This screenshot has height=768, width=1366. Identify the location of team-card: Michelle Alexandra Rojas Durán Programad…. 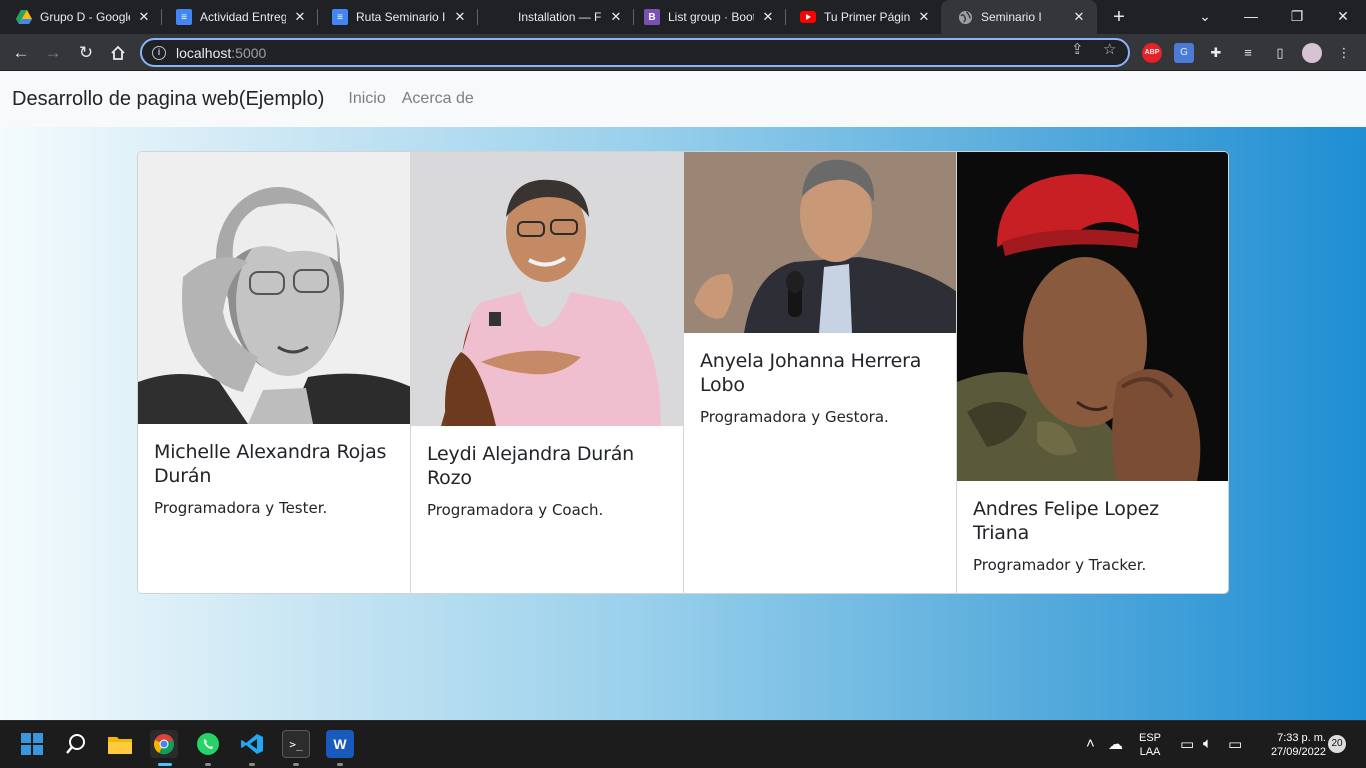
(274, 372).